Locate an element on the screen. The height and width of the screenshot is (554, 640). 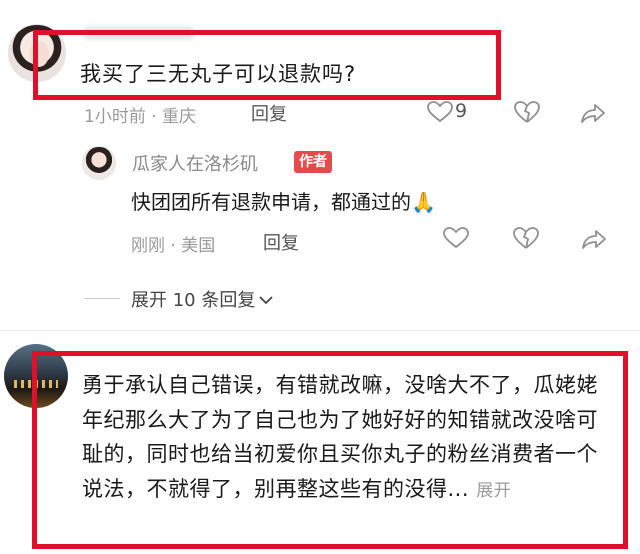
author-name: 瓜家人在洛杉矶 is located at coordinates (195, 163).